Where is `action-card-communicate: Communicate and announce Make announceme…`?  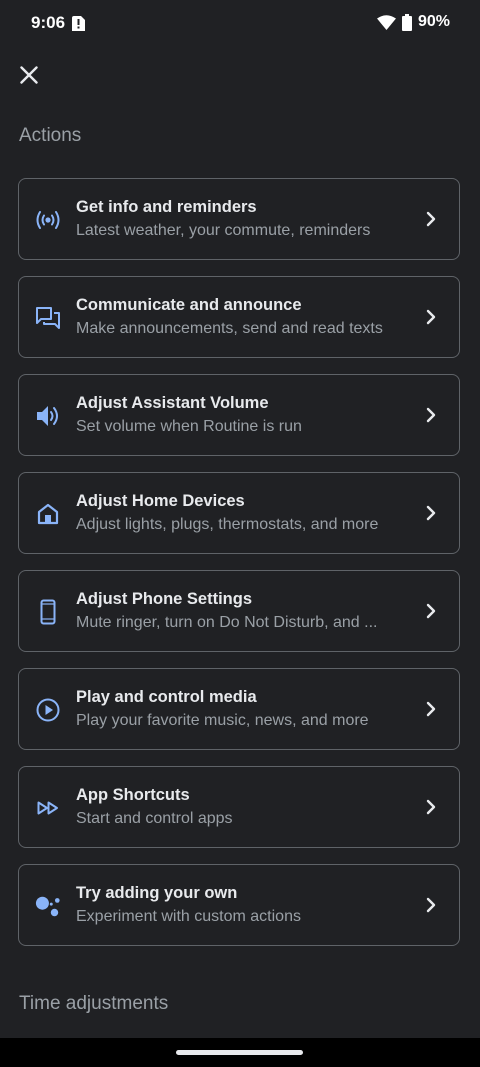
action-card-communicate: Communicate and announce Make announceme… is located at coordinates (239, 317).